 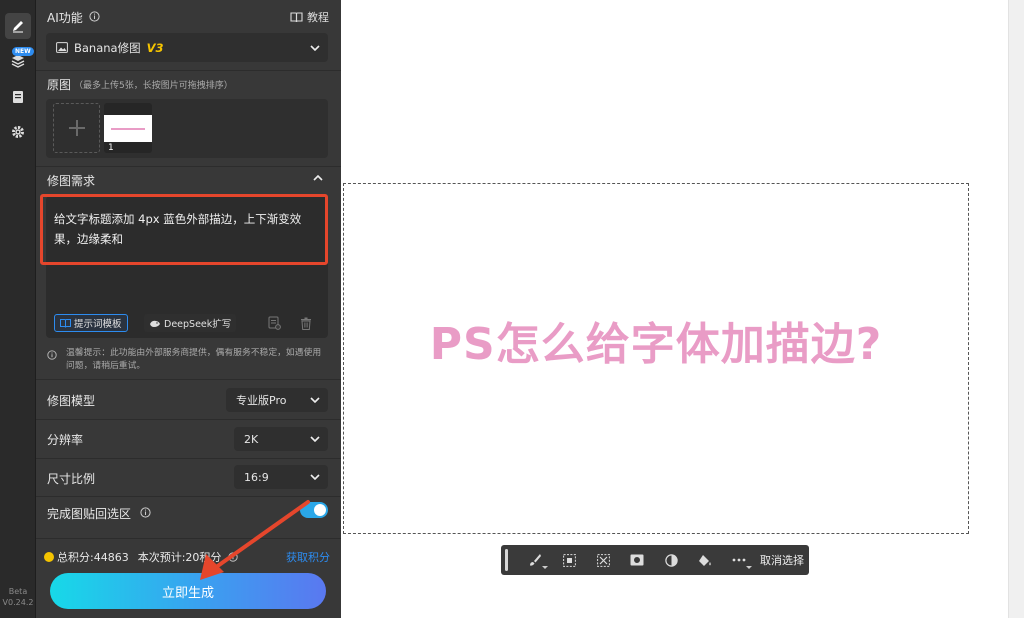 I want to click on coin-icon, so click(x=49, y=557).